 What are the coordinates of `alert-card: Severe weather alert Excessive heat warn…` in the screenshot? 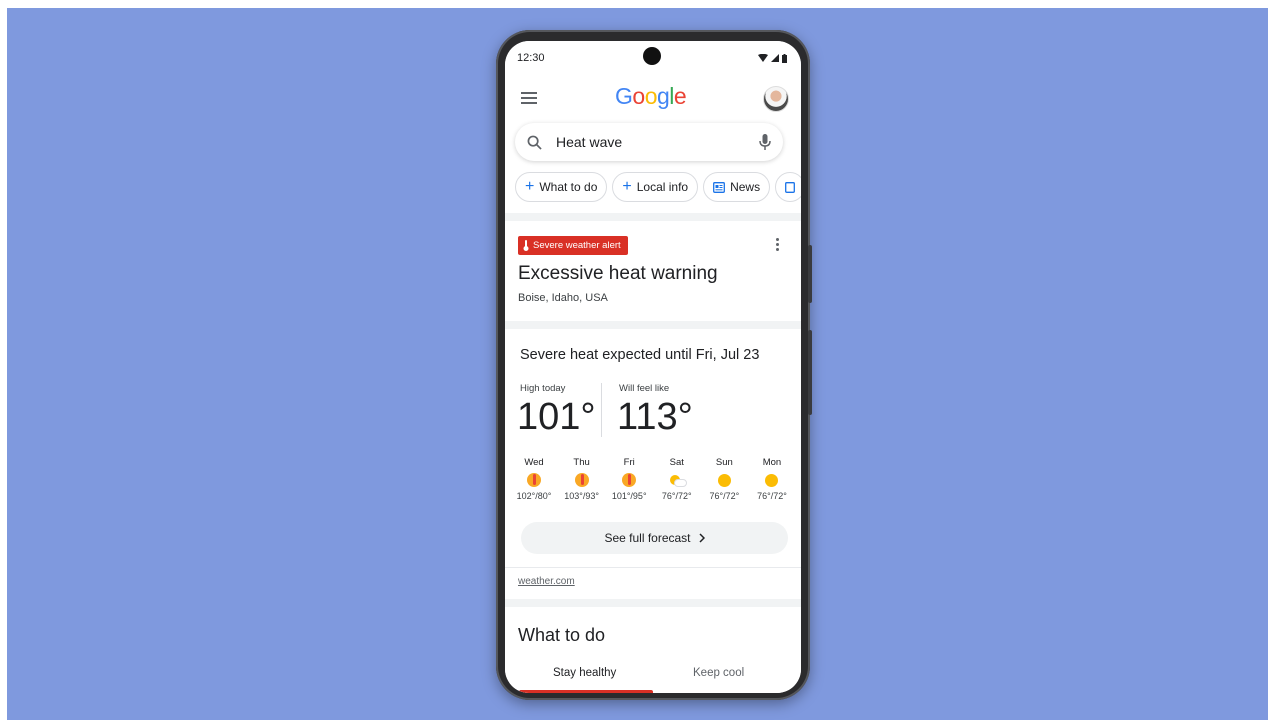 It's located at (653, 271).